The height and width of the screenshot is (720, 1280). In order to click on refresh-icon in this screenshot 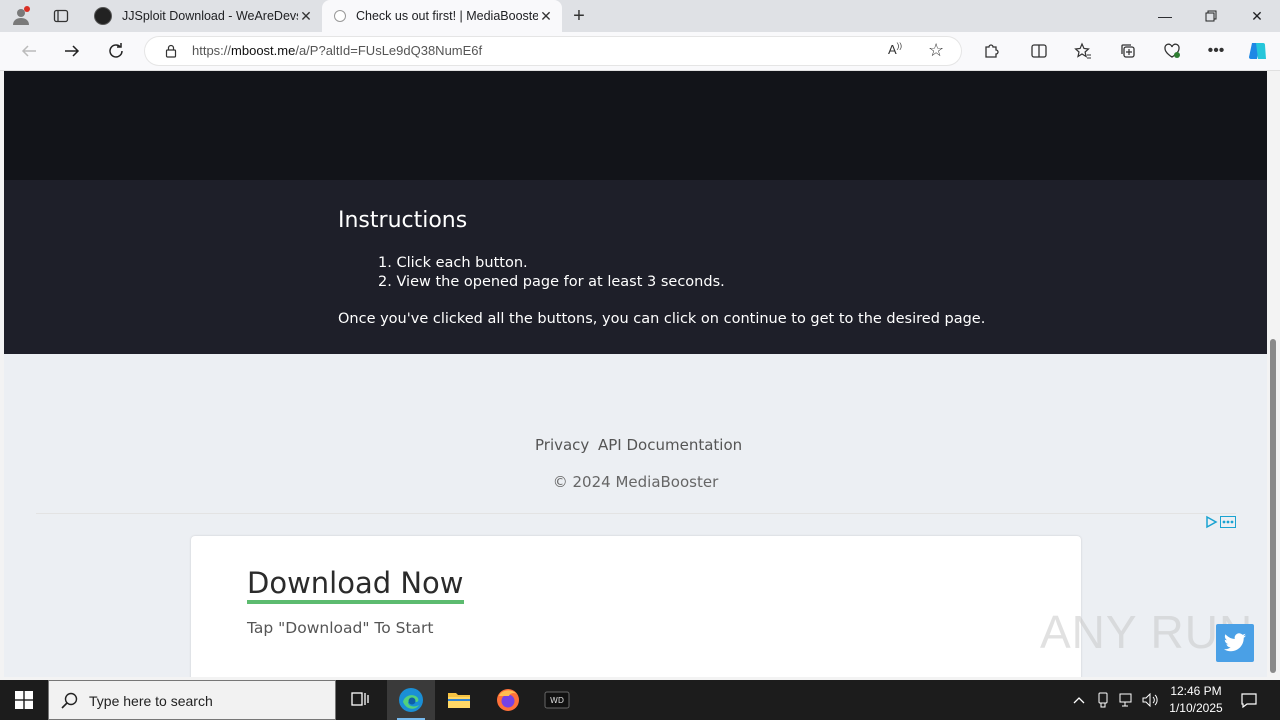, I will do `click(116, 50)`.